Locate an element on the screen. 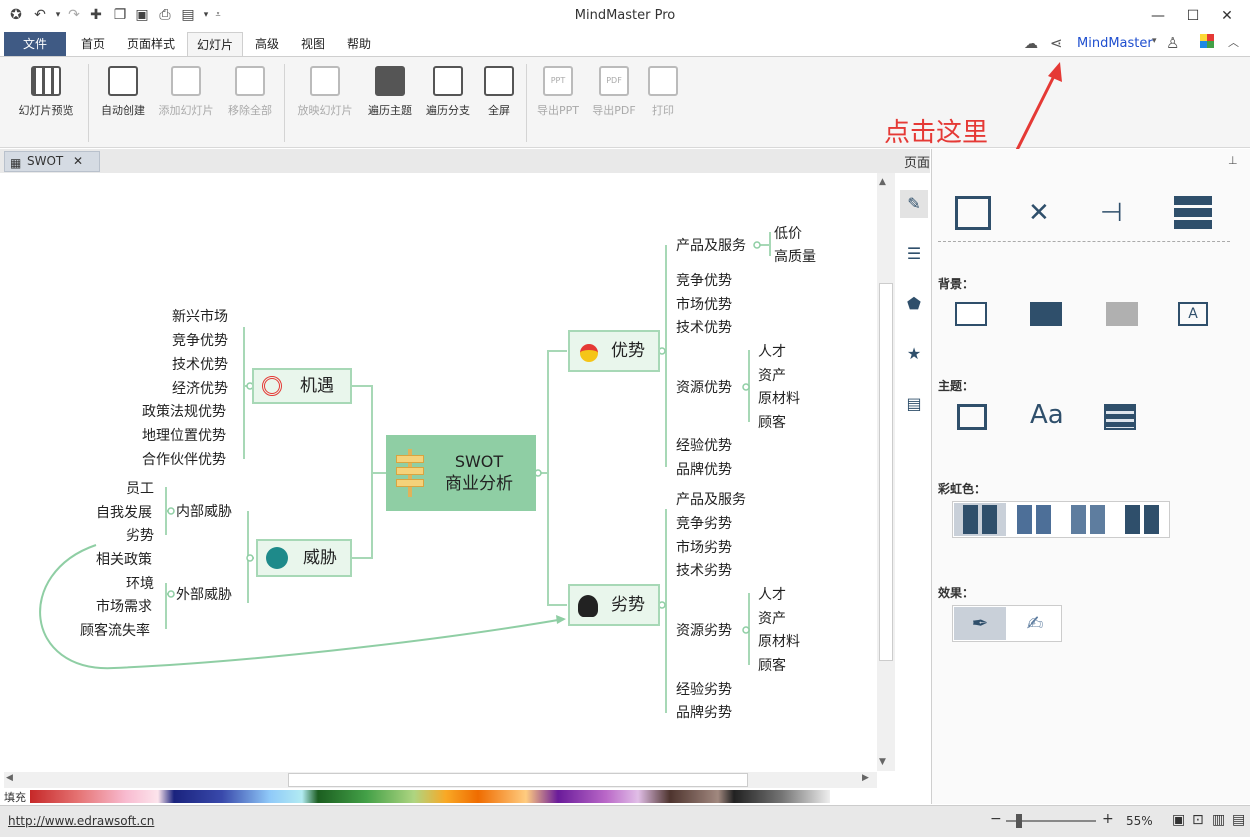 The image size is (1250, 837). opportunity-topic: 机遇 is located at coordinates (302, 386).